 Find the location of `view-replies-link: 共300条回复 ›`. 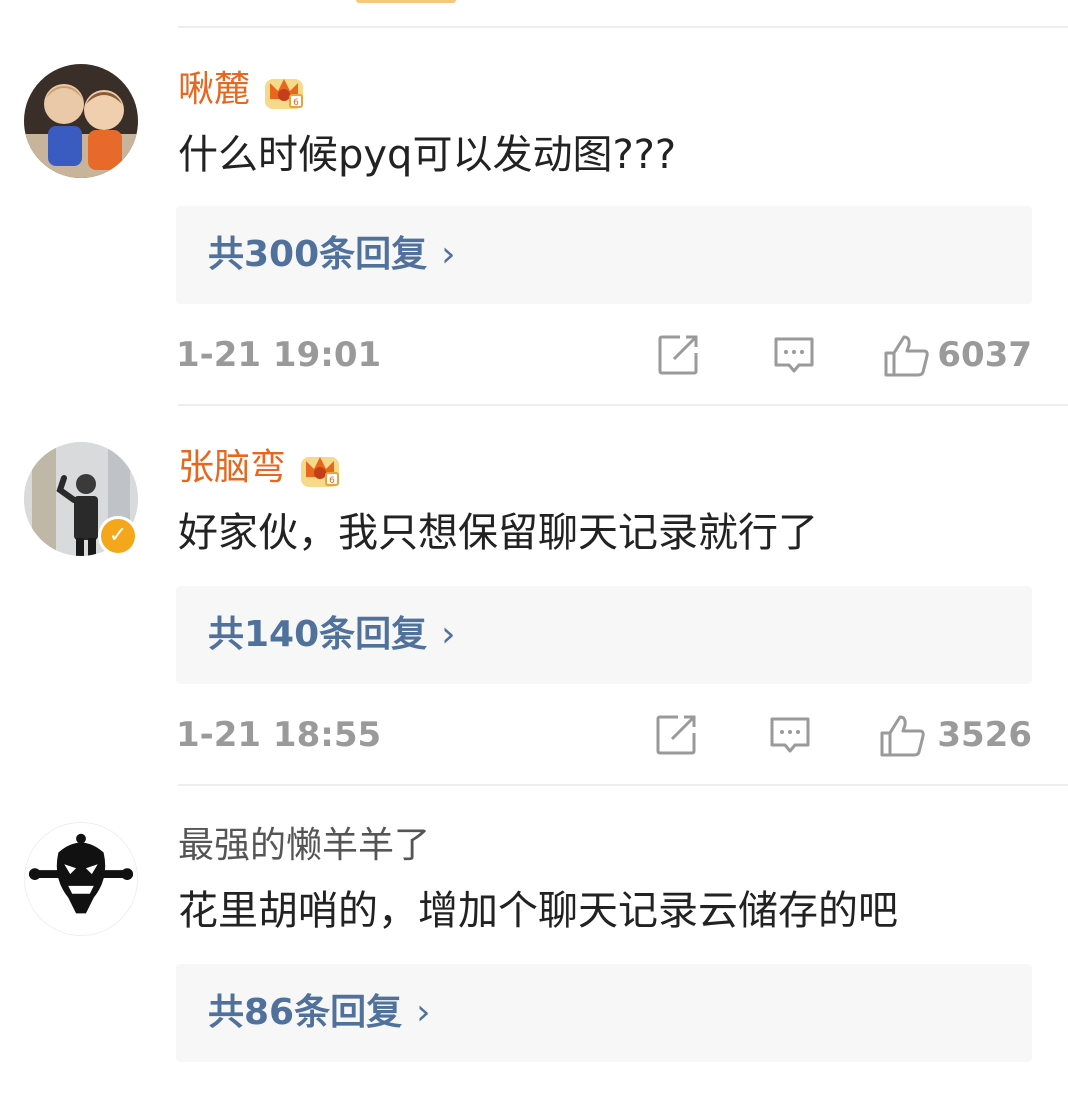

view-replies-link: 共300条回复 › is located at coordinates (334, 255).